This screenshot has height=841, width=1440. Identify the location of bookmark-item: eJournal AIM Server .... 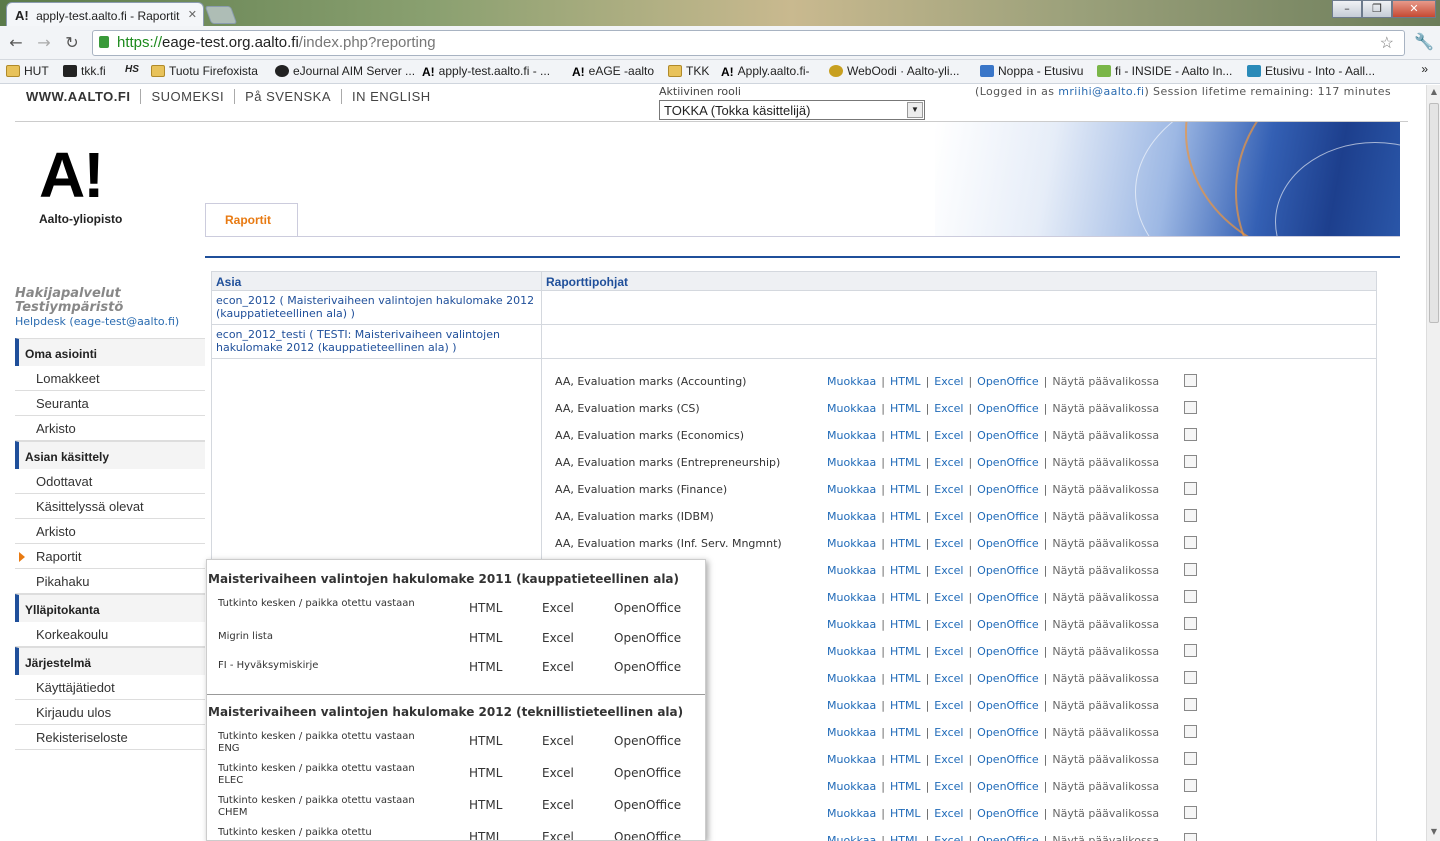
(345, 71).